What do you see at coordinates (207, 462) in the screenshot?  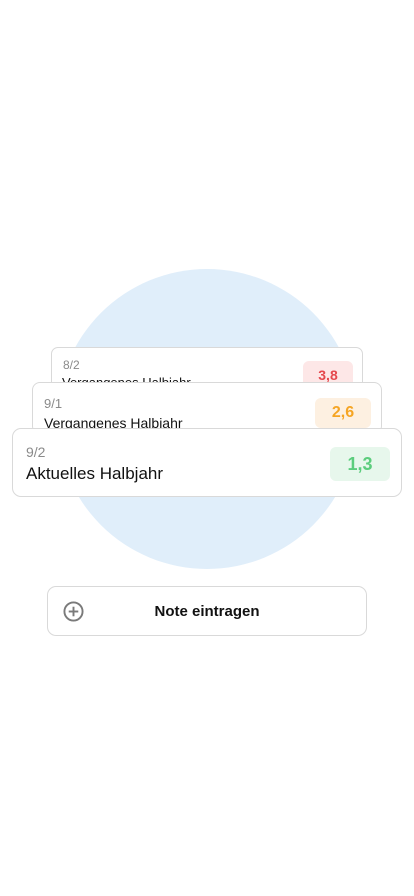 I see `semester-card-9-2: 9/2 Aktuelles Halbjahr 1,3` at bounding box center [207, 462].